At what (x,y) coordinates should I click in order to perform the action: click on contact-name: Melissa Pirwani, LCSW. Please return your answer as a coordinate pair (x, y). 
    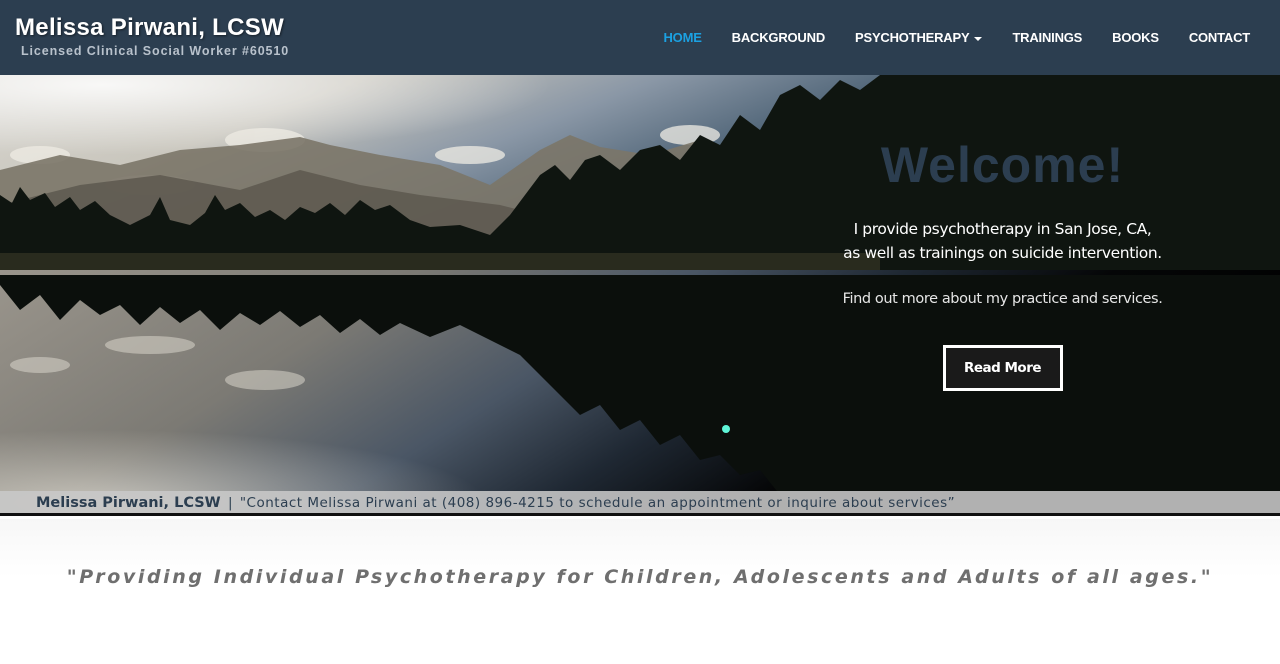
    Looking at the image, I should click on (128, 503).